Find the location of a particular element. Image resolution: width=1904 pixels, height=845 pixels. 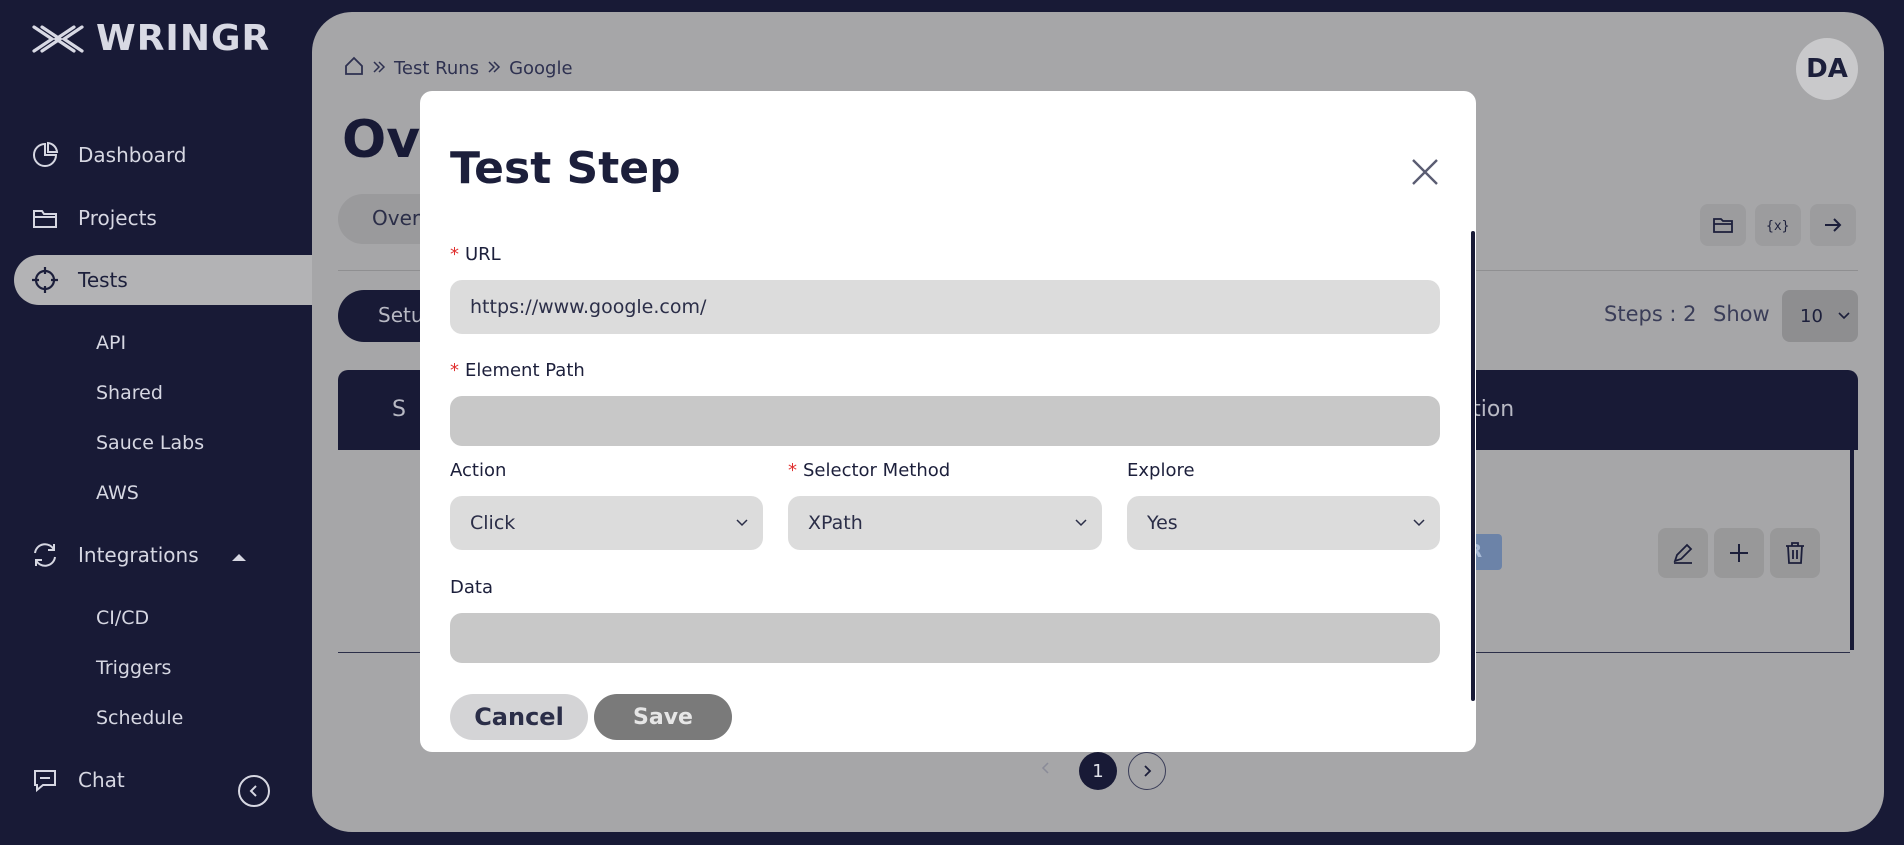

sidebar-item-label: Tests is located at coordinates (103, 280).